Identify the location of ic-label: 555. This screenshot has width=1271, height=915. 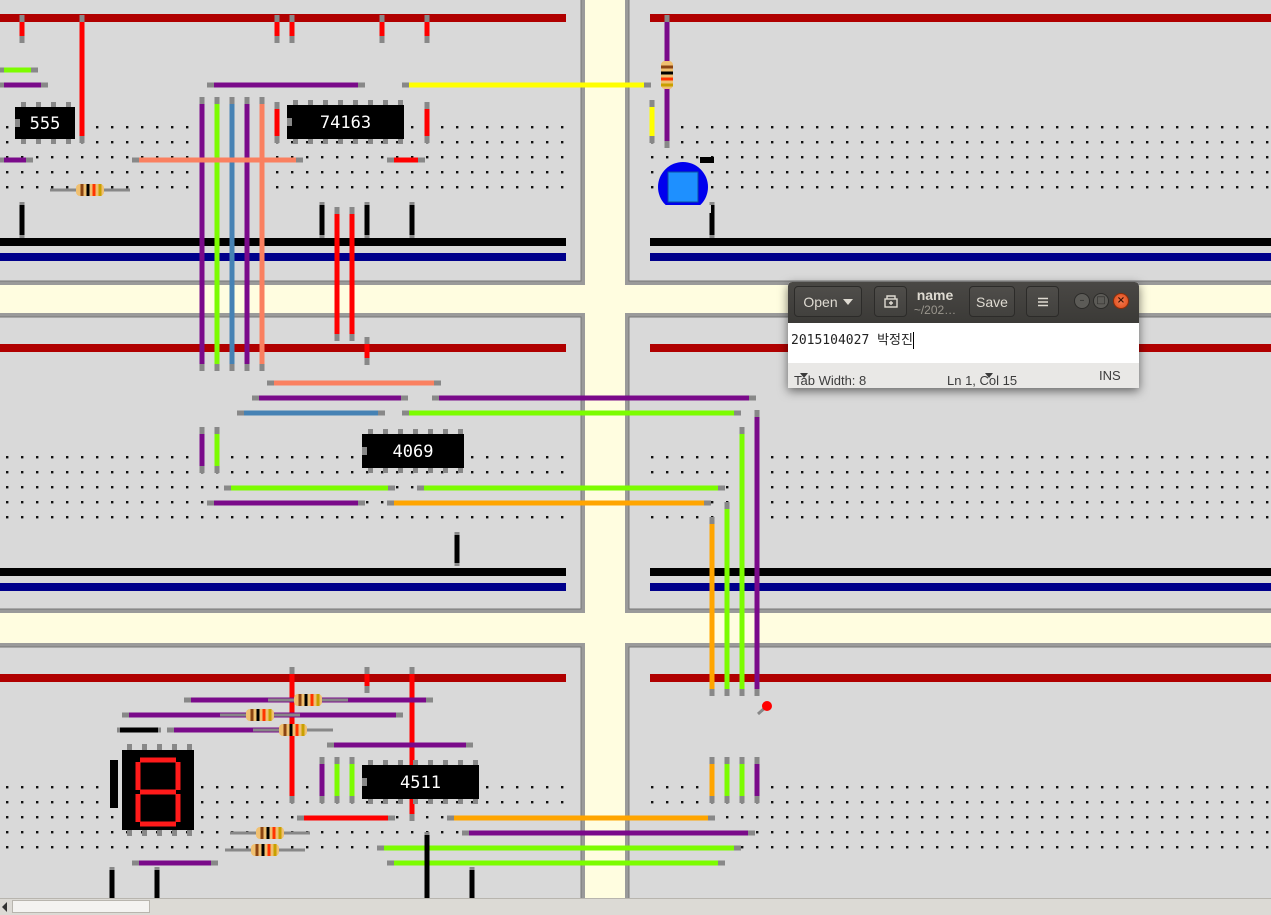
(45, 124).